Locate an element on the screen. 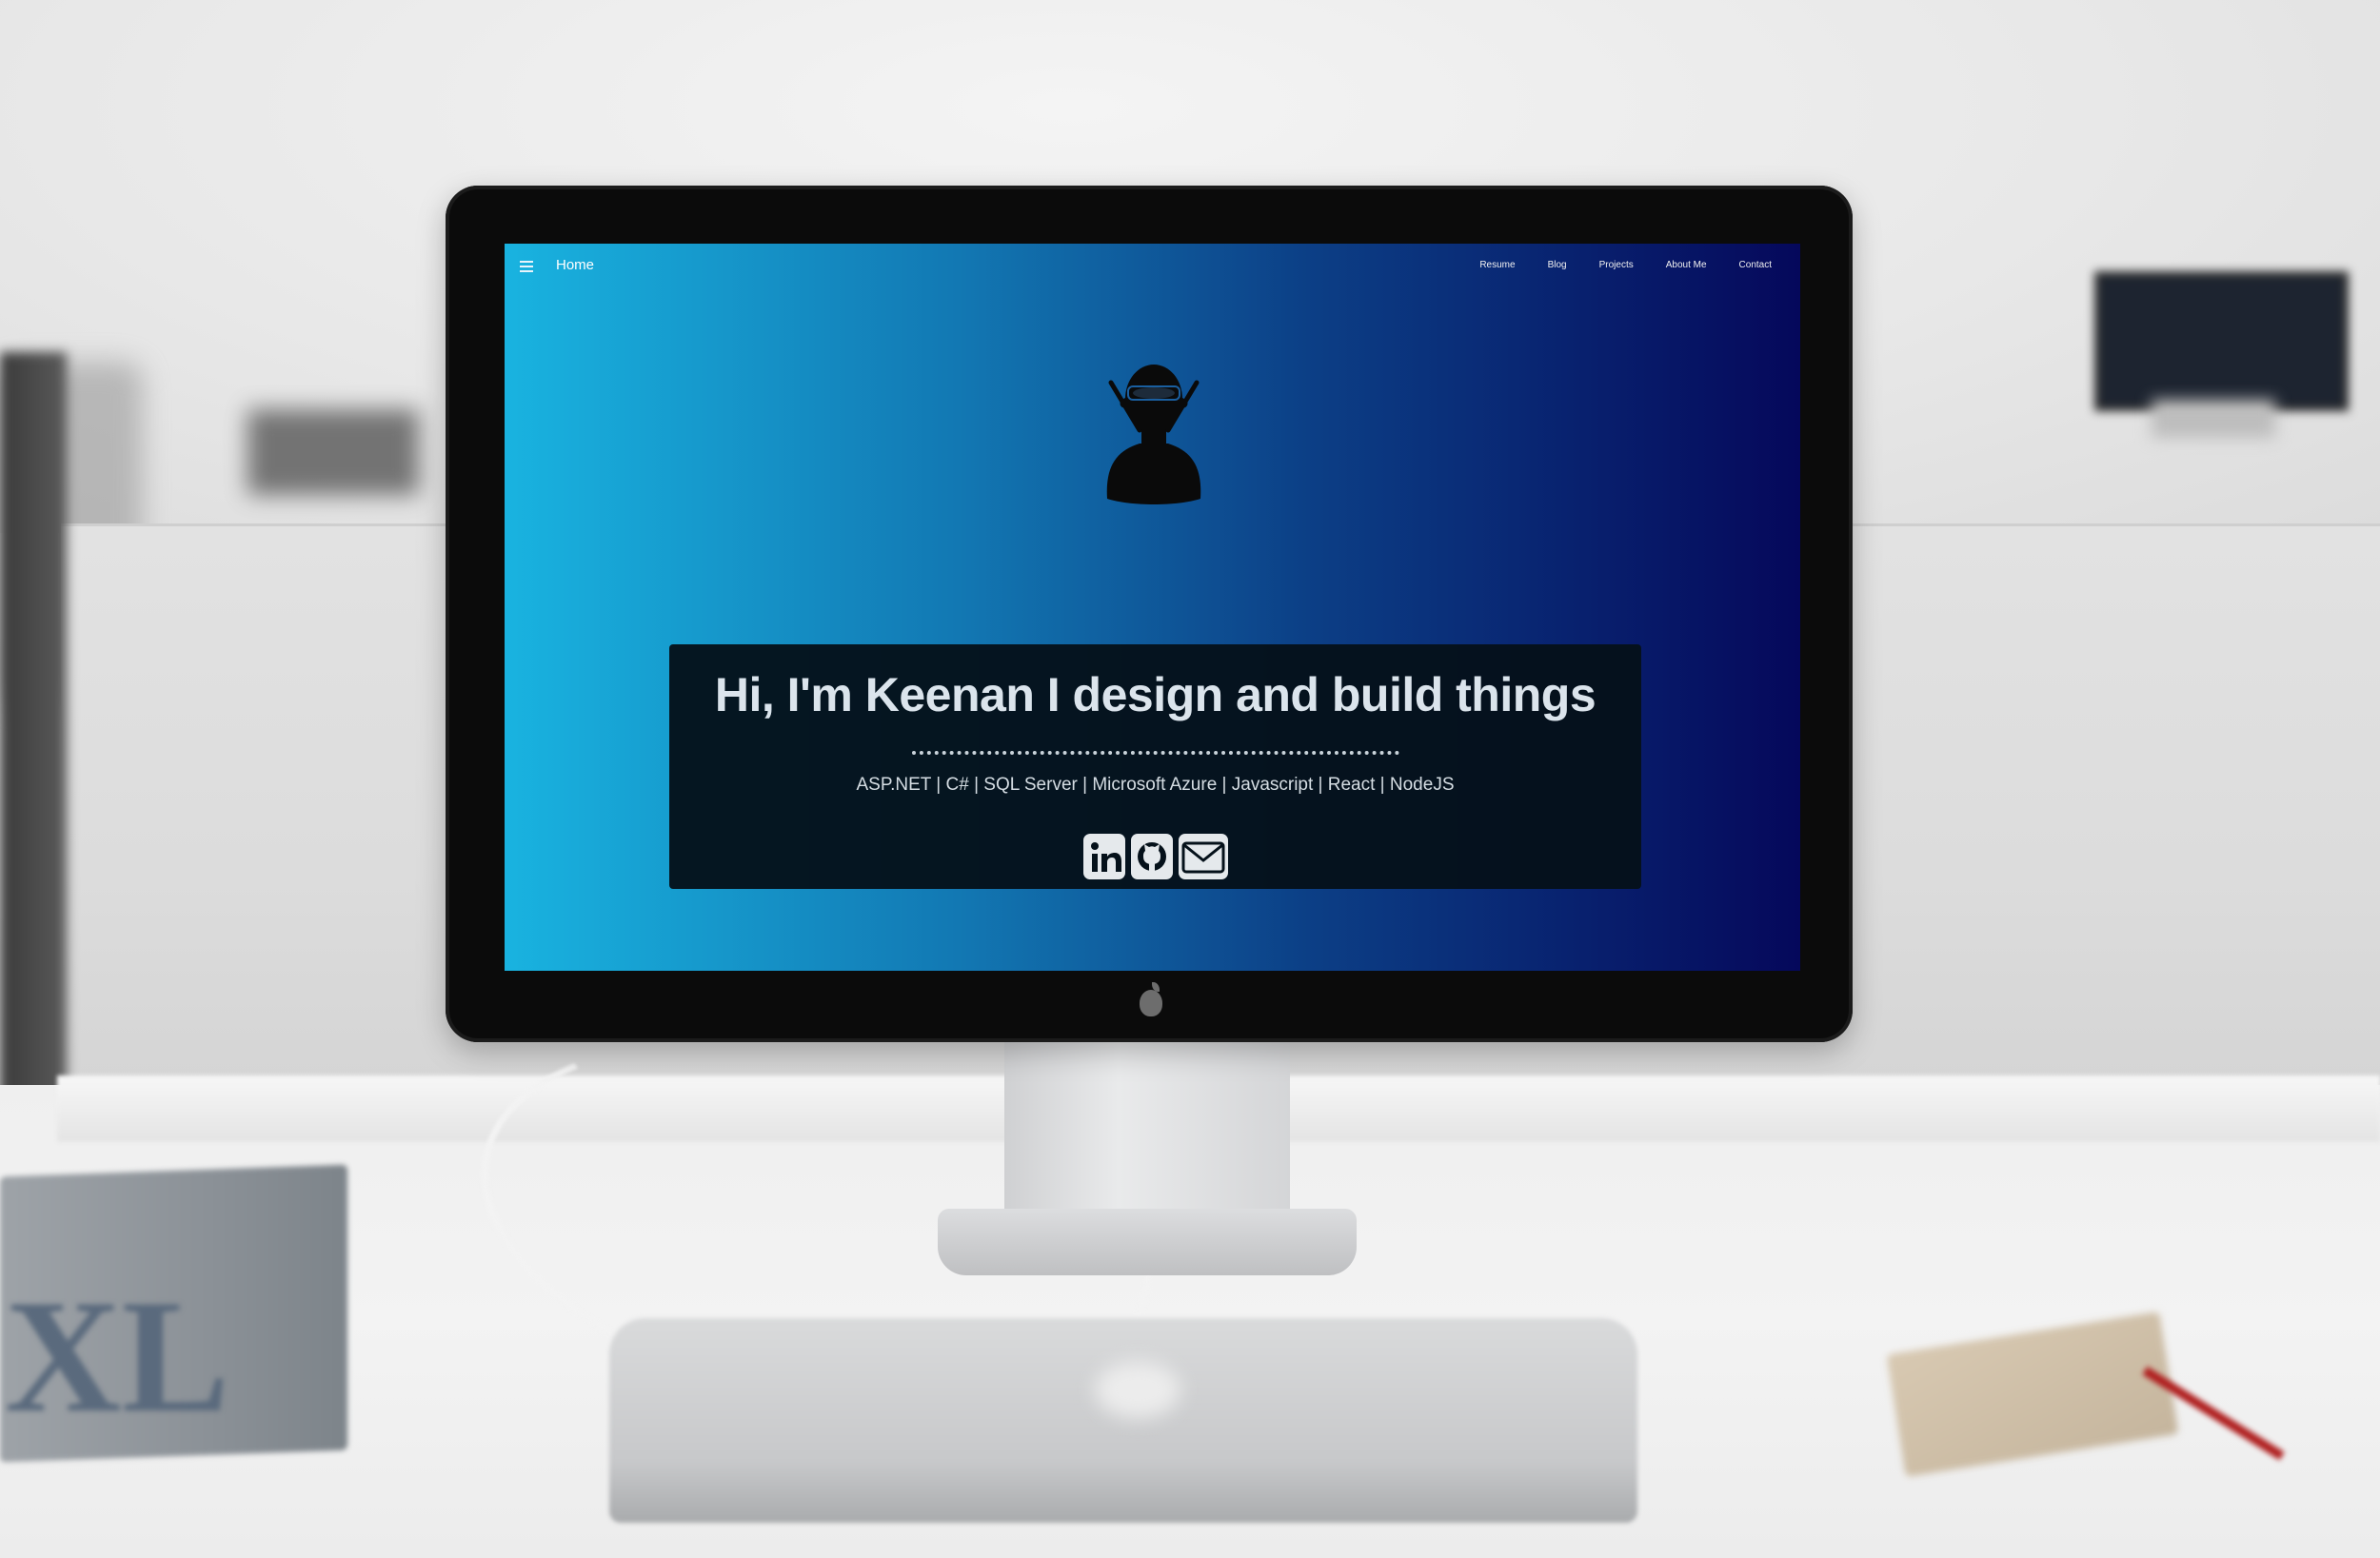  nav-links: Resume Blog Projects About Me Contact is located at coordinates (1625, 265).